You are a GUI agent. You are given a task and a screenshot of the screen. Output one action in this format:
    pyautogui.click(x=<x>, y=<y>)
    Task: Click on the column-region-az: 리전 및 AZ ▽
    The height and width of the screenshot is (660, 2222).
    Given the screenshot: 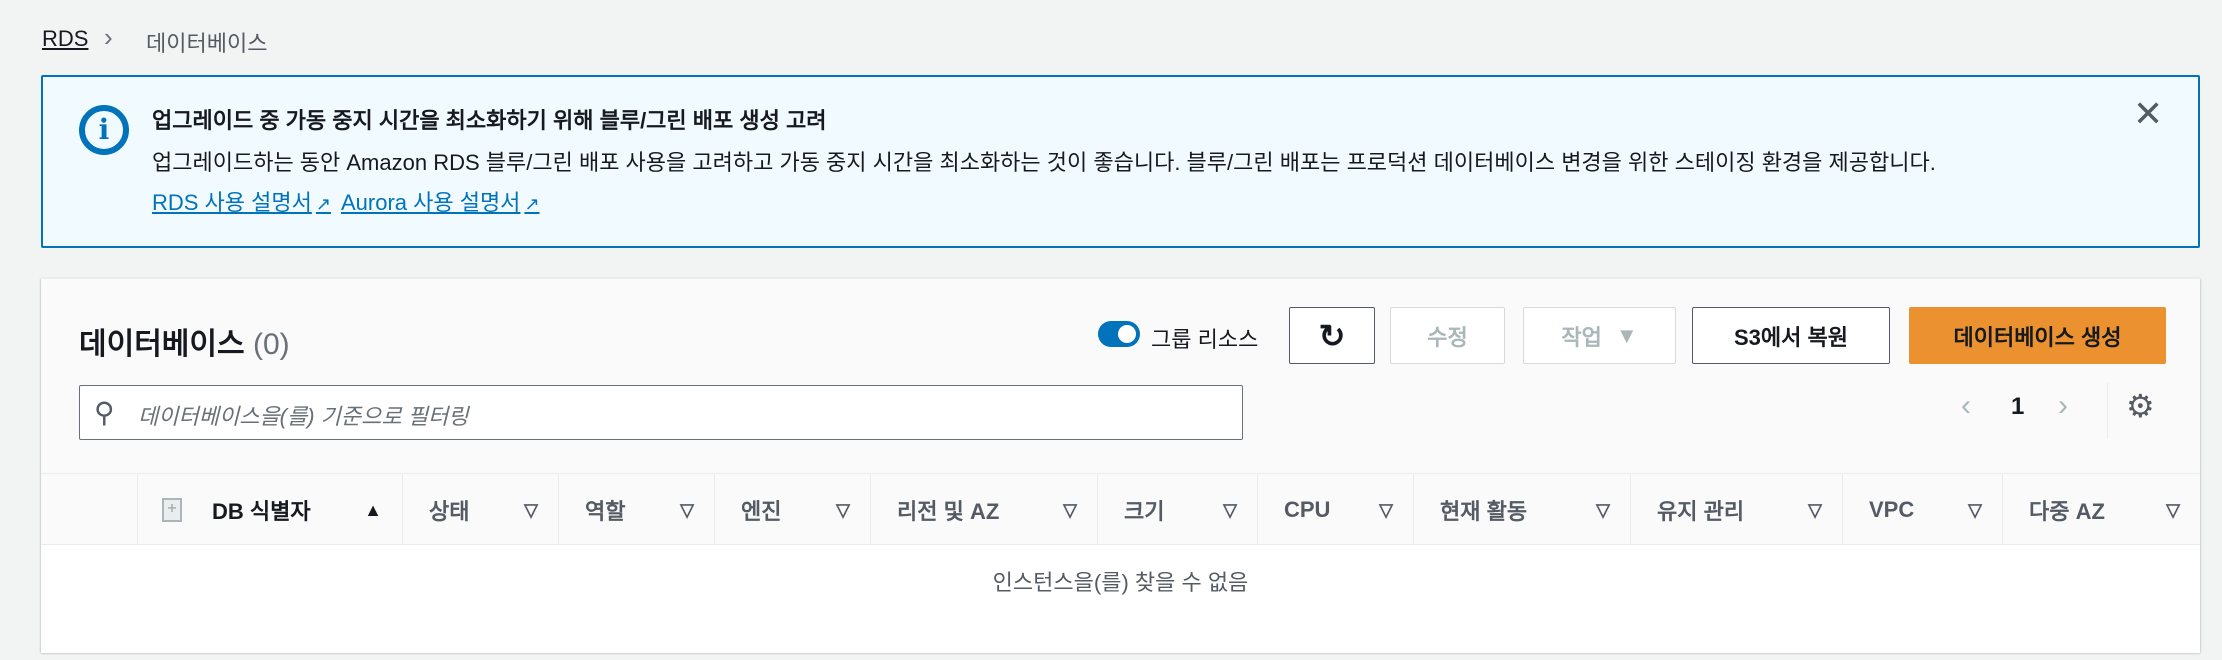 What is the action you would take?
    pyautogui.click(x=983, y=510)
    